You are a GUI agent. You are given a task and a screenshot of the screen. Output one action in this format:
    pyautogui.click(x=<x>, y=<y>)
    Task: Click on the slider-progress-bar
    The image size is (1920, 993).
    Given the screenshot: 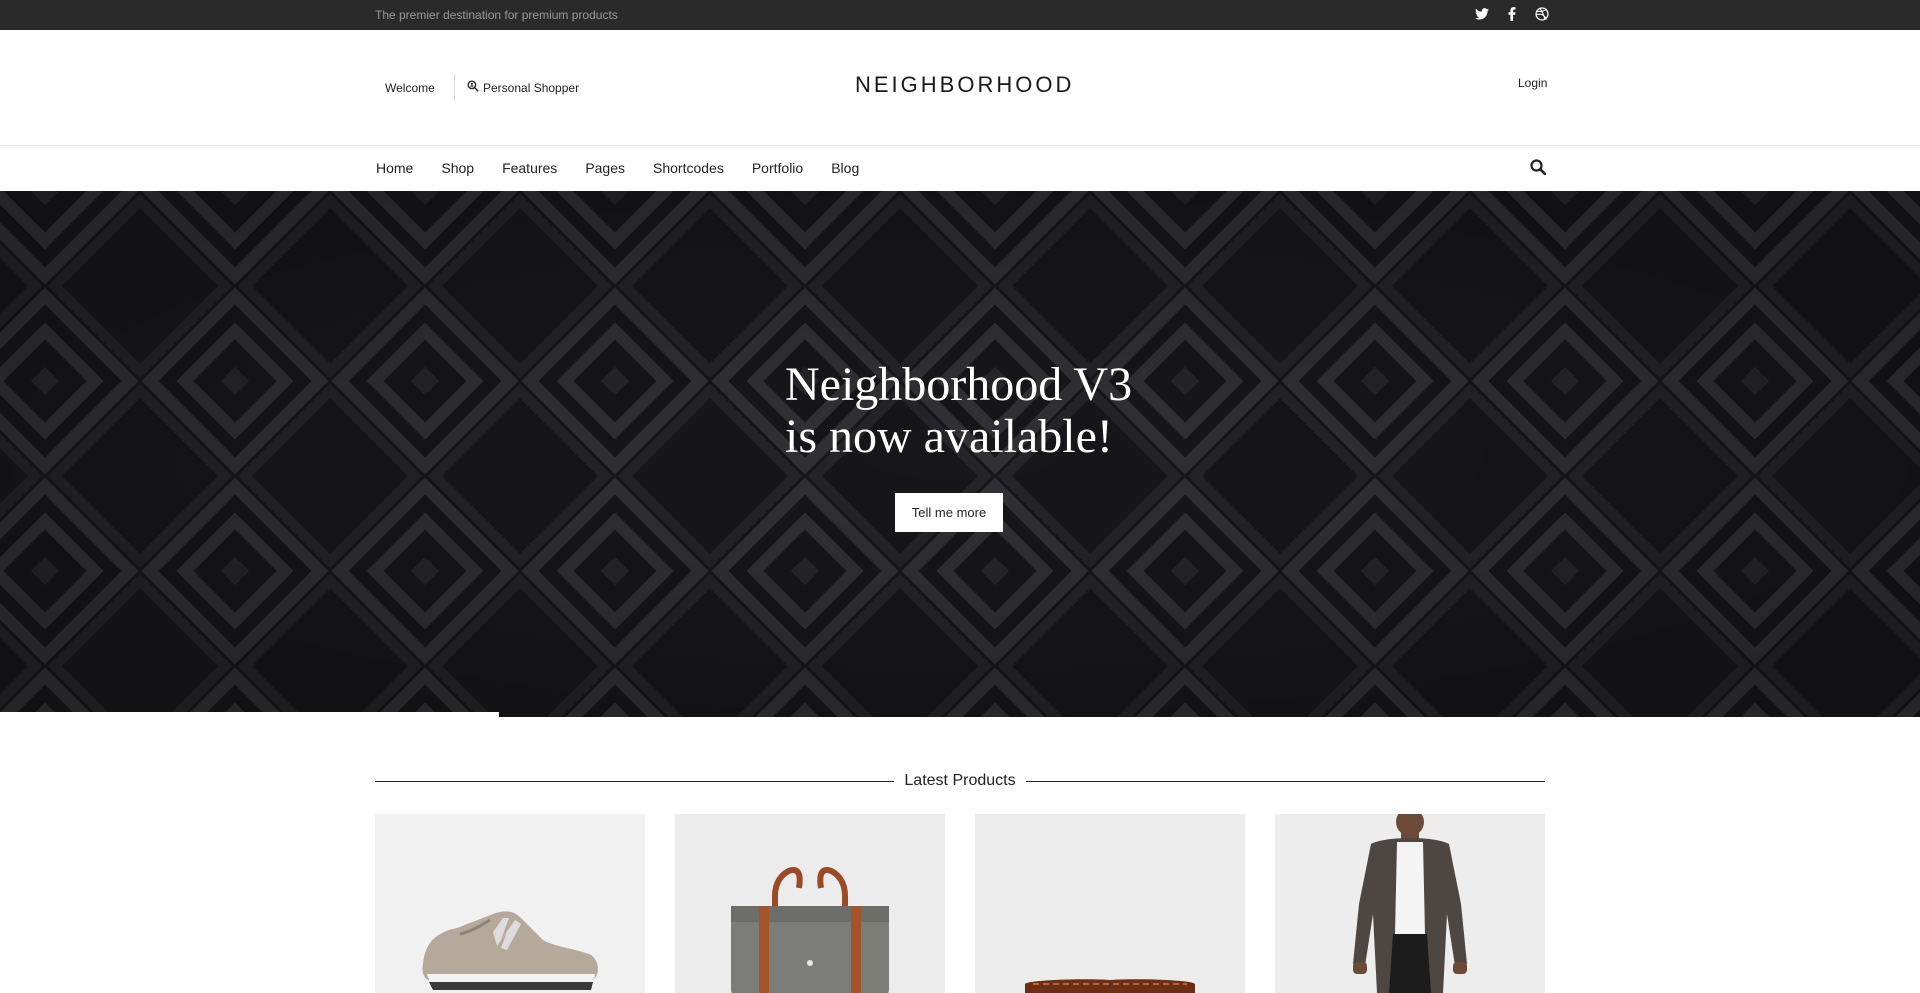 What is the action you would take?
    pyautogui.click(x=250, y=714)
    